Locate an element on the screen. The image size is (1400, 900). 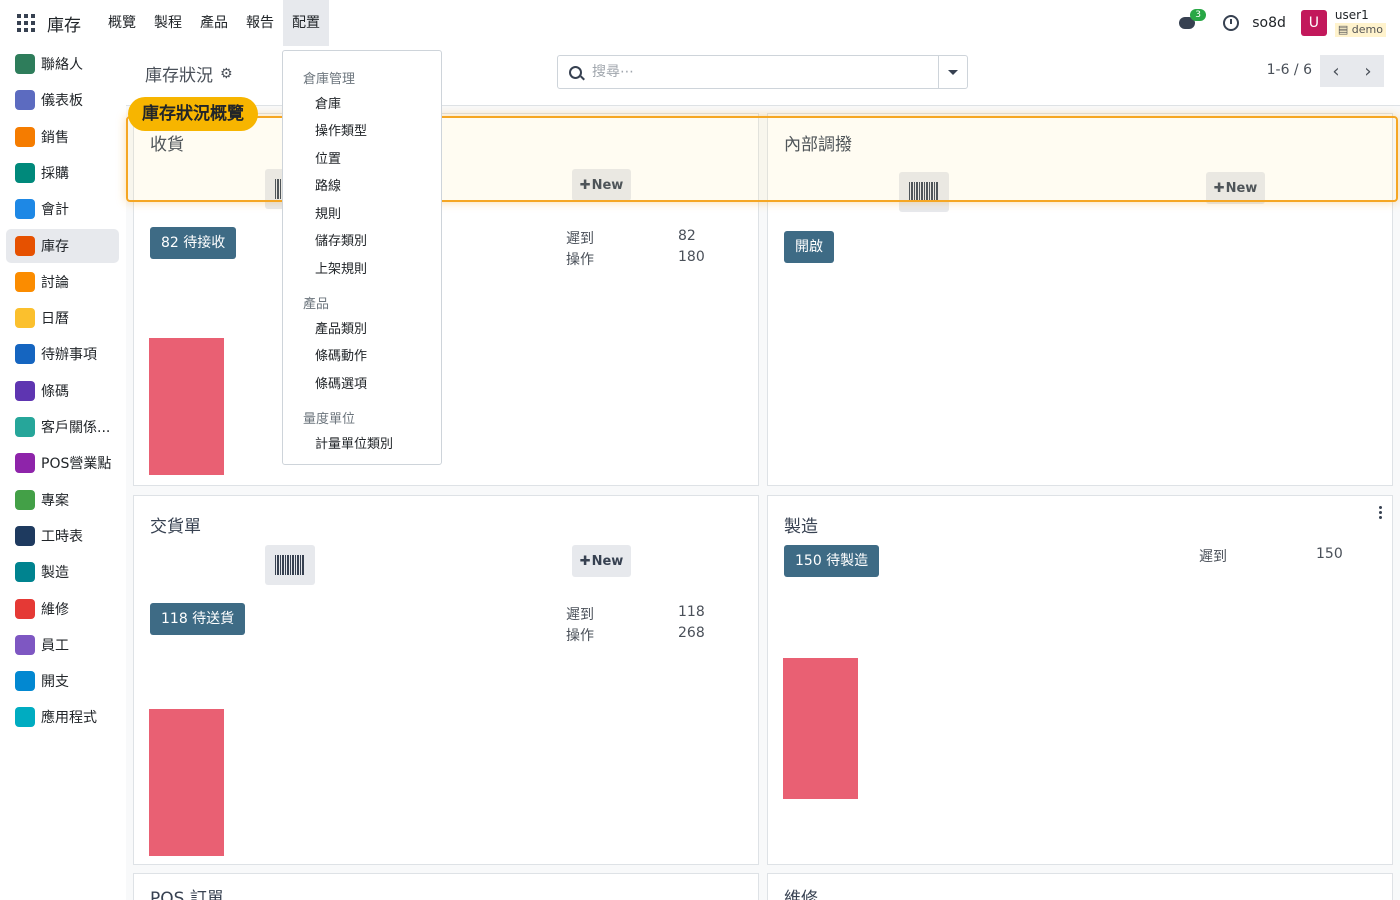
inventory-icon is located at coordinates (25, 245).